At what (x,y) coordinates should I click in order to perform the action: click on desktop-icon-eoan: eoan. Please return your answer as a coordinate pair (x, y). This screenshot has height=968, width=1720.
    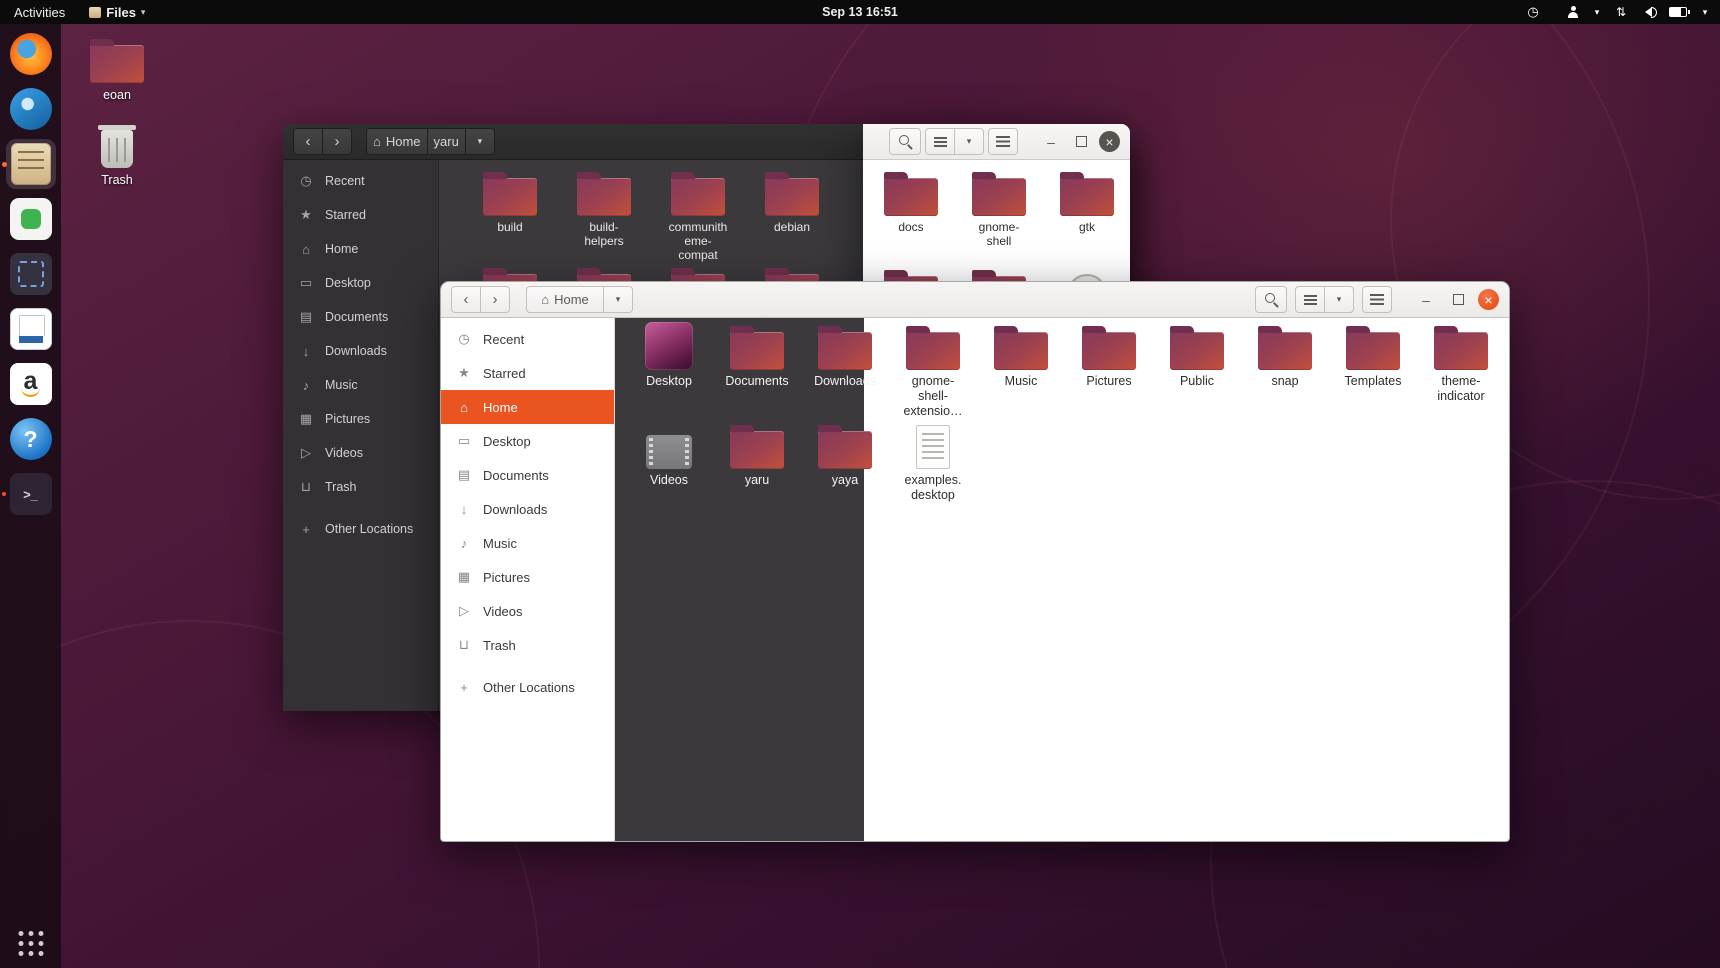
    Looking at the image, I should click on (117, 69).